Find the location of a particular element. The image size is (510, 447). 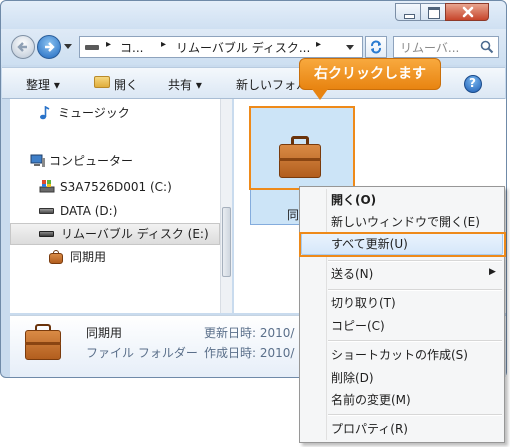

hard-drive-icon is located at coordinates (46, 211).